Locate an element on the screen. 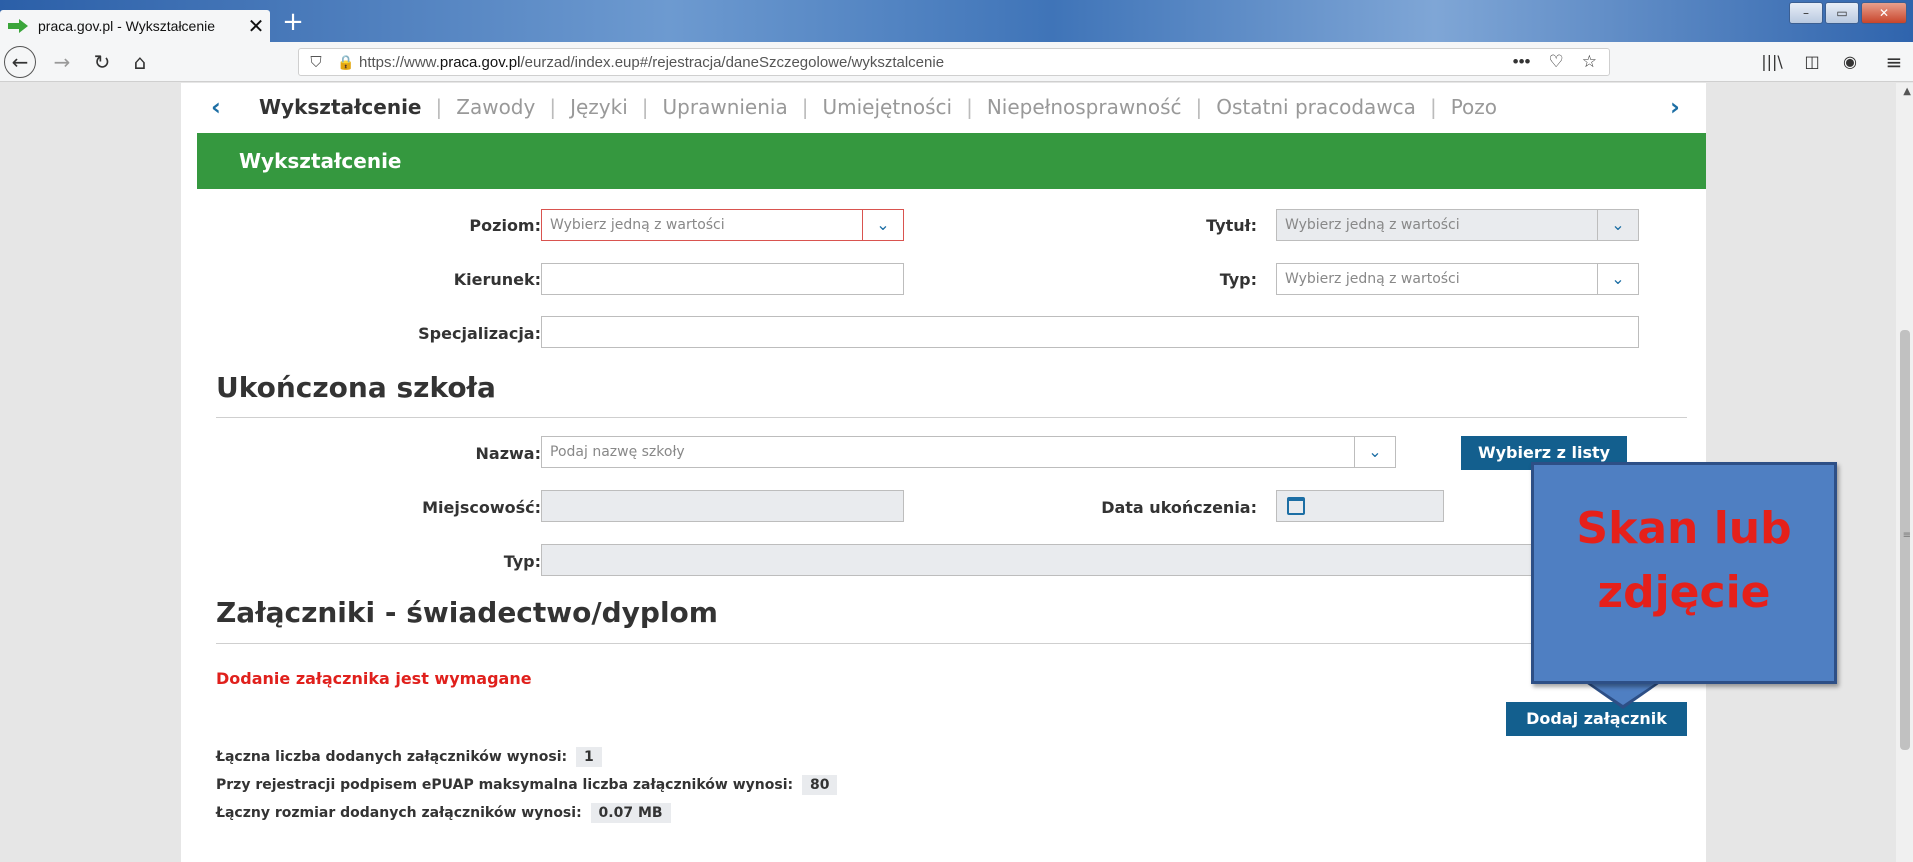 Image resolution: width=1913 pixels, height=862 pixels. tytul-label: Tytuł: is located at coordinates (1231, 225).